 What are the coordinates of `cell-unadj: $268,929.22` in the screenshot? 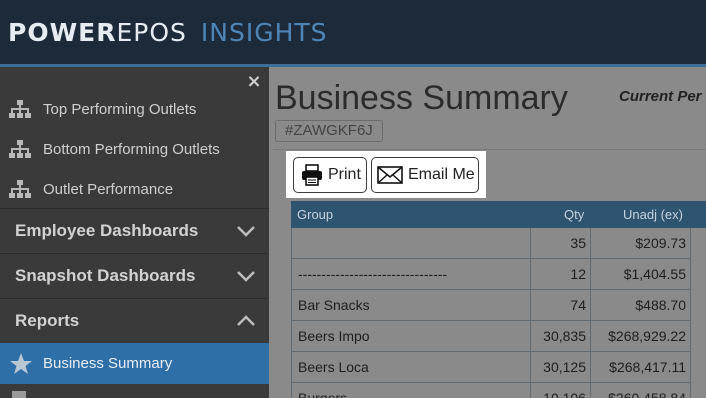 It's located at (641, 336).